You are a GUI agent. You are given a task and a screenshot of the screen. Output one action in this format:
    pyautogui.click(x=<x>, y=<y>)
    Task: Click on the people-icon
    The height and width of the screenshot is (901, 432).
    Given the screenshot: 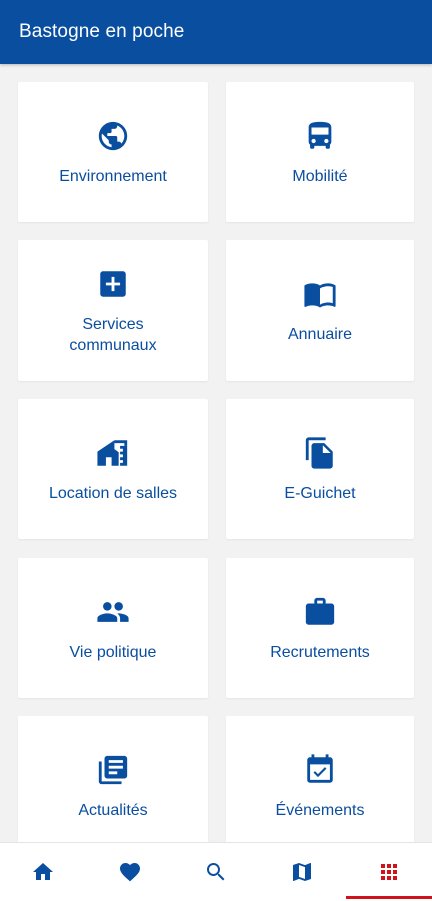 What is the action you would take?
    pyautogui.click(x=113, y=612)
    